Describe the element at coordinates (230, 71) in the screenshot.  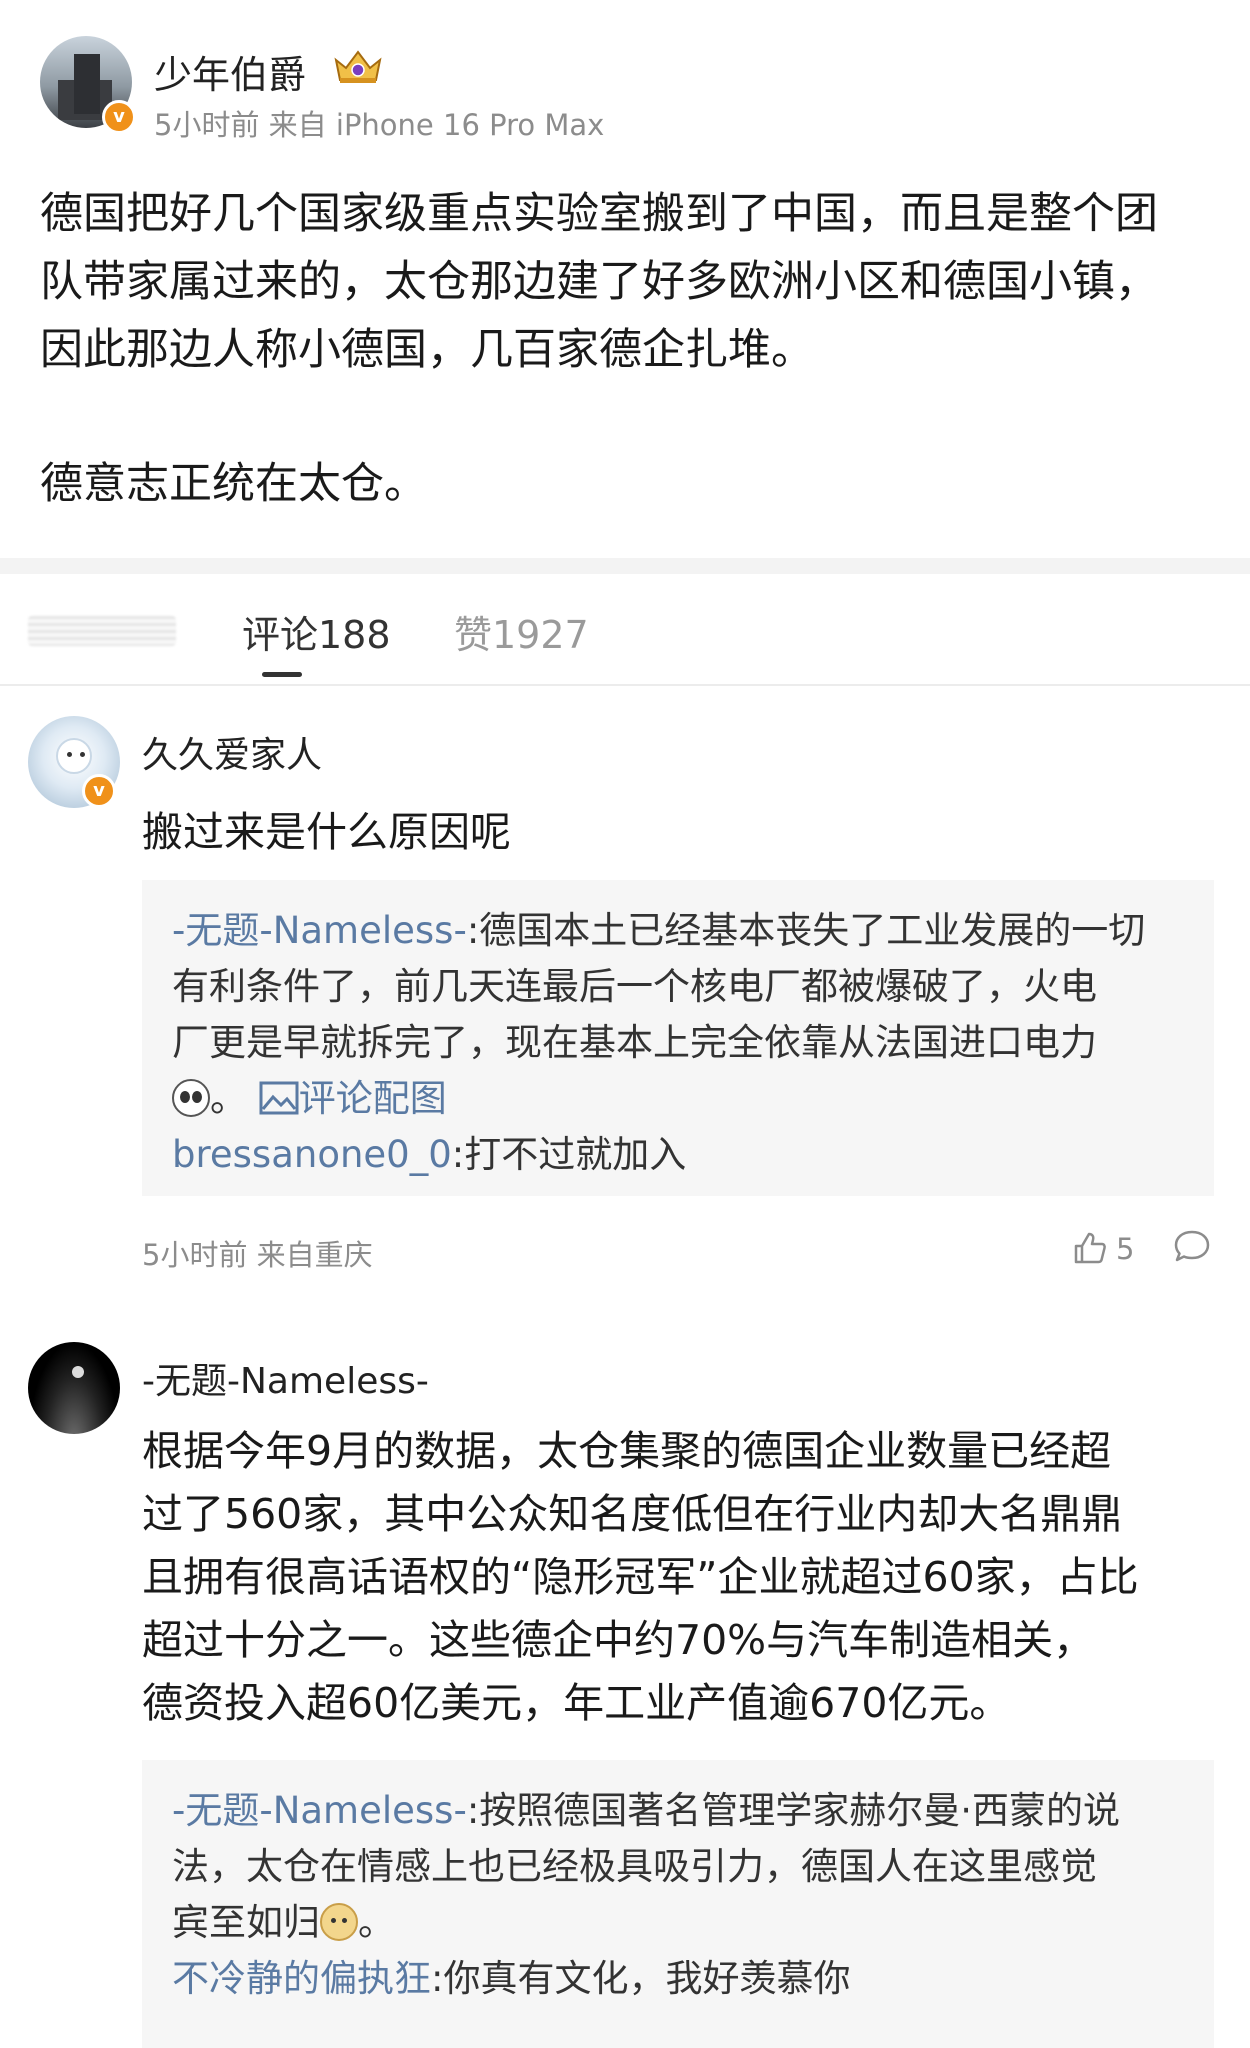
I see `post-author-name: 少年伯爵` at that location.